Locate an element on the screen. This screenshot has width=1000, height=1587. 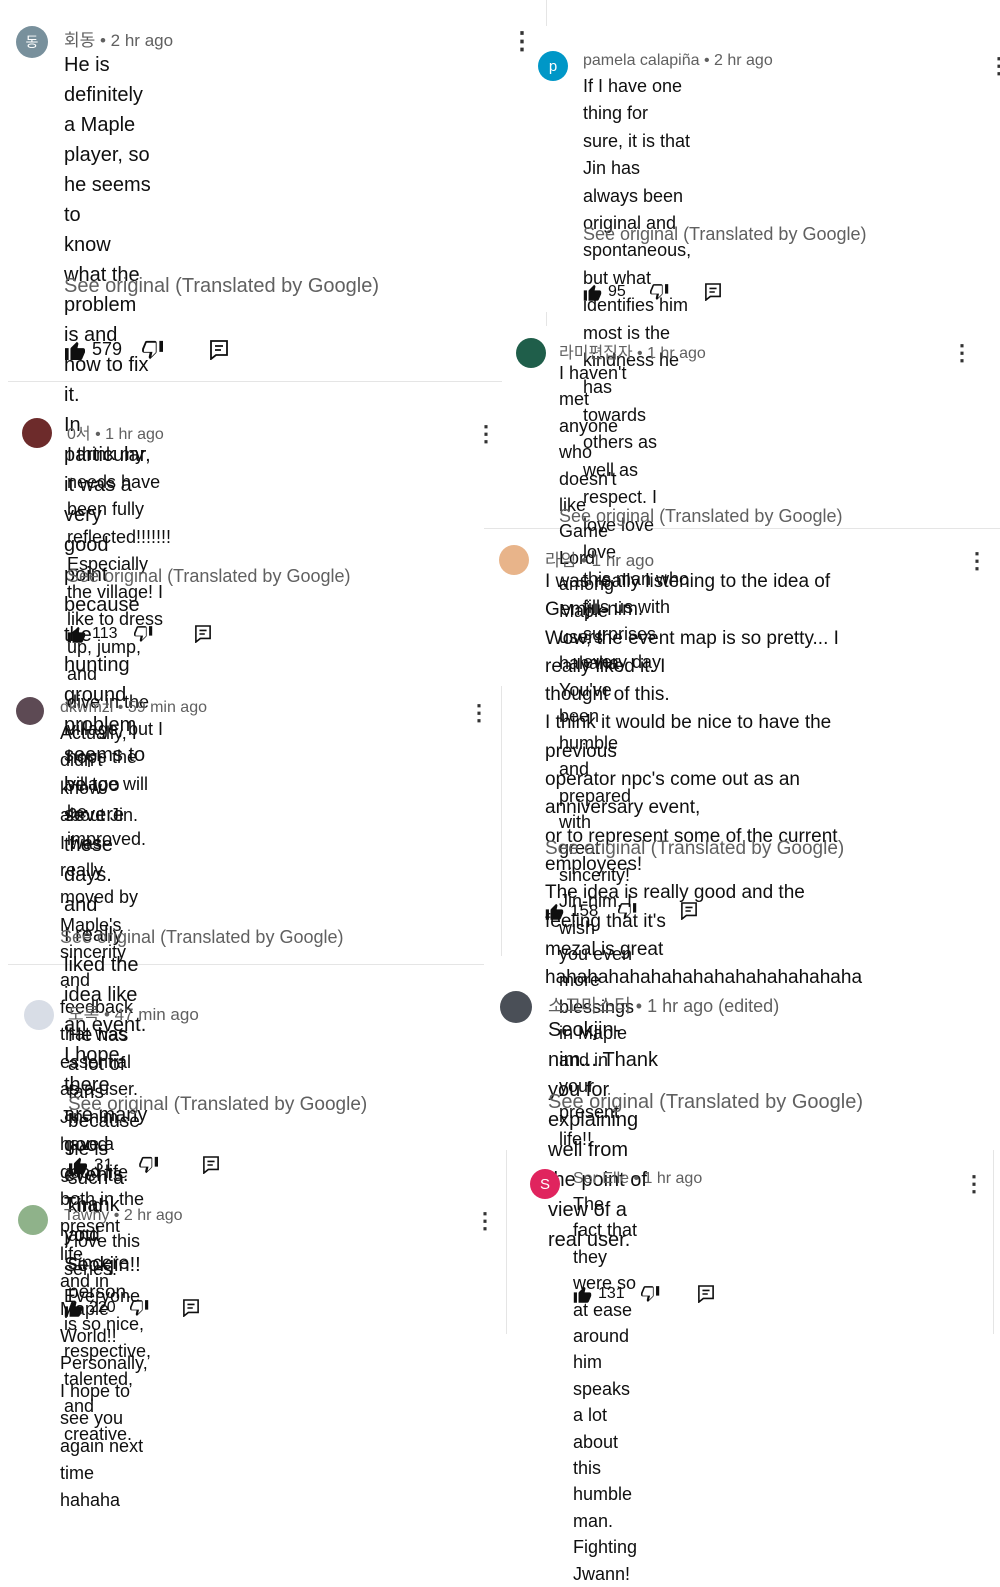
comment-meta: dkwmzl • 59 min ago is located at coordinates (133, 707).